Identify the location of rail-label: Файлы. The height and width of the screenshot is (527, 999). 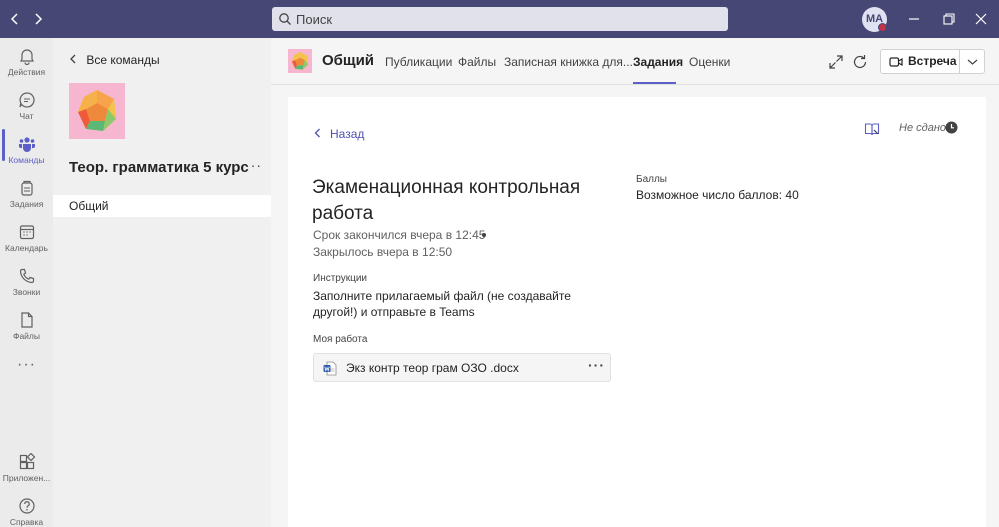
(26, 336).